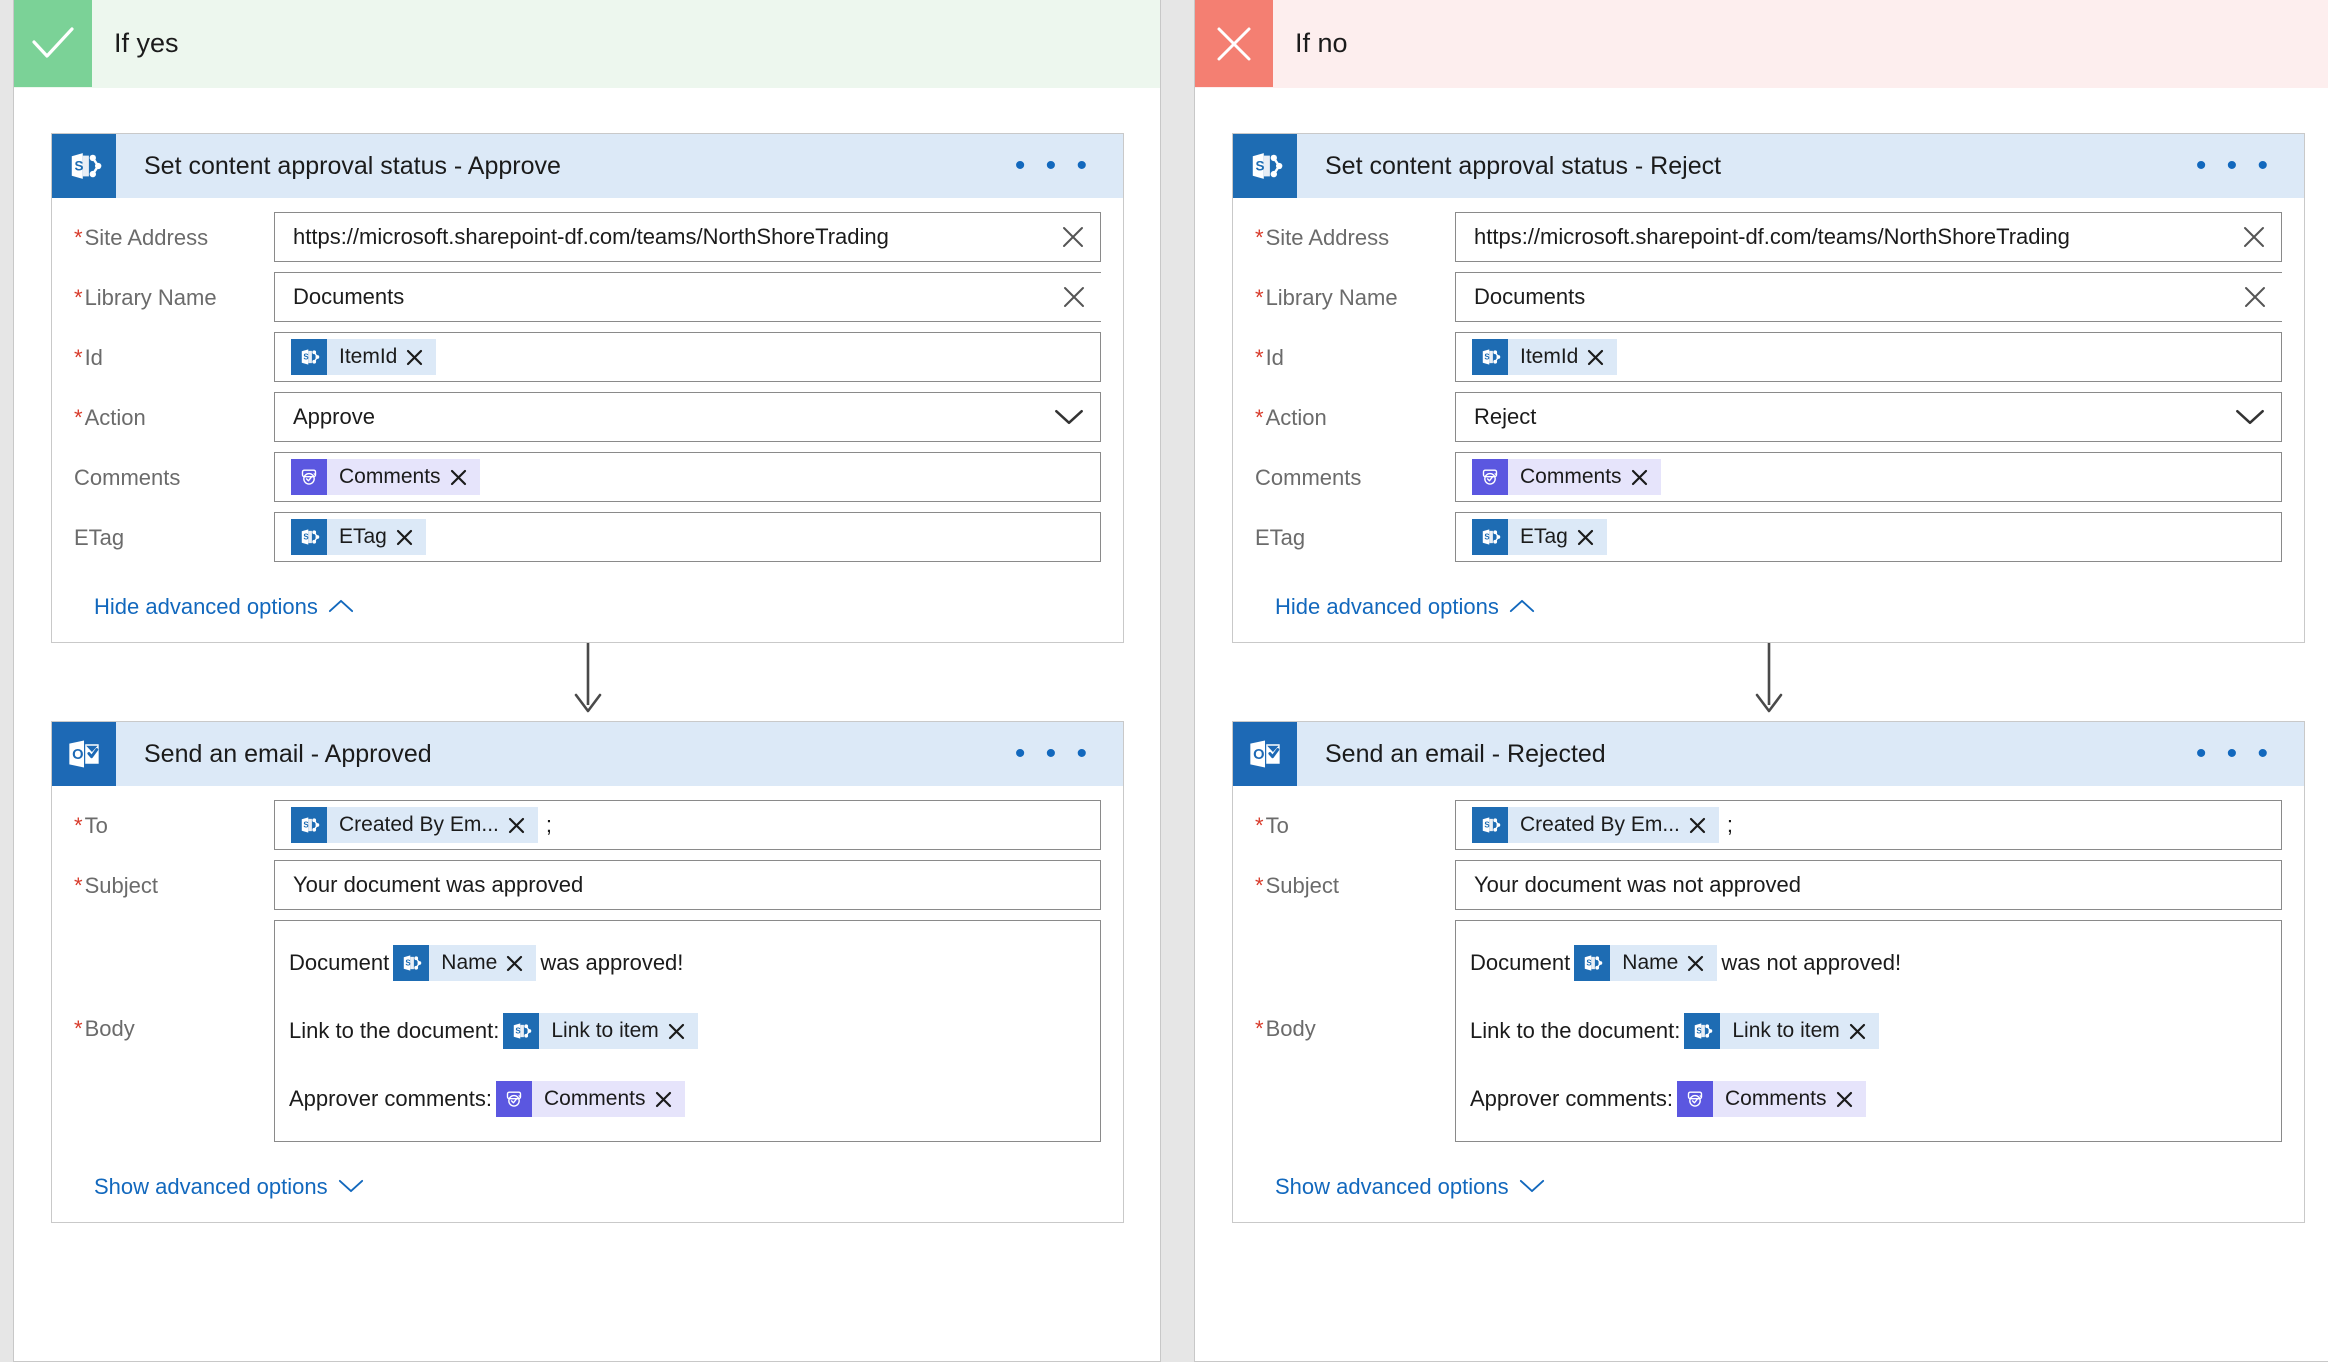 The width and height of the screenshot is (2328, 1362). I want to click on subject-input: Your document was not approved, so click(1868, 885).